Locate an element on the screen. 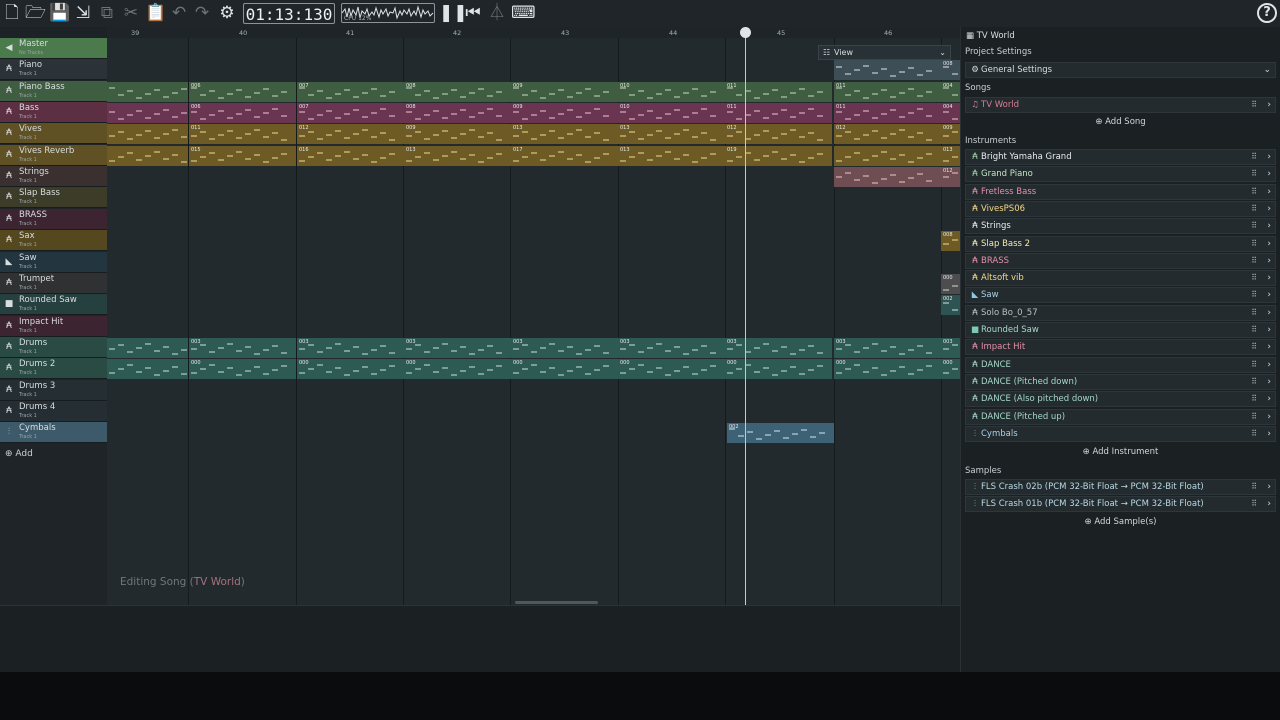  skip-back-icon: ⏮ is located at coordinates (473, 13).